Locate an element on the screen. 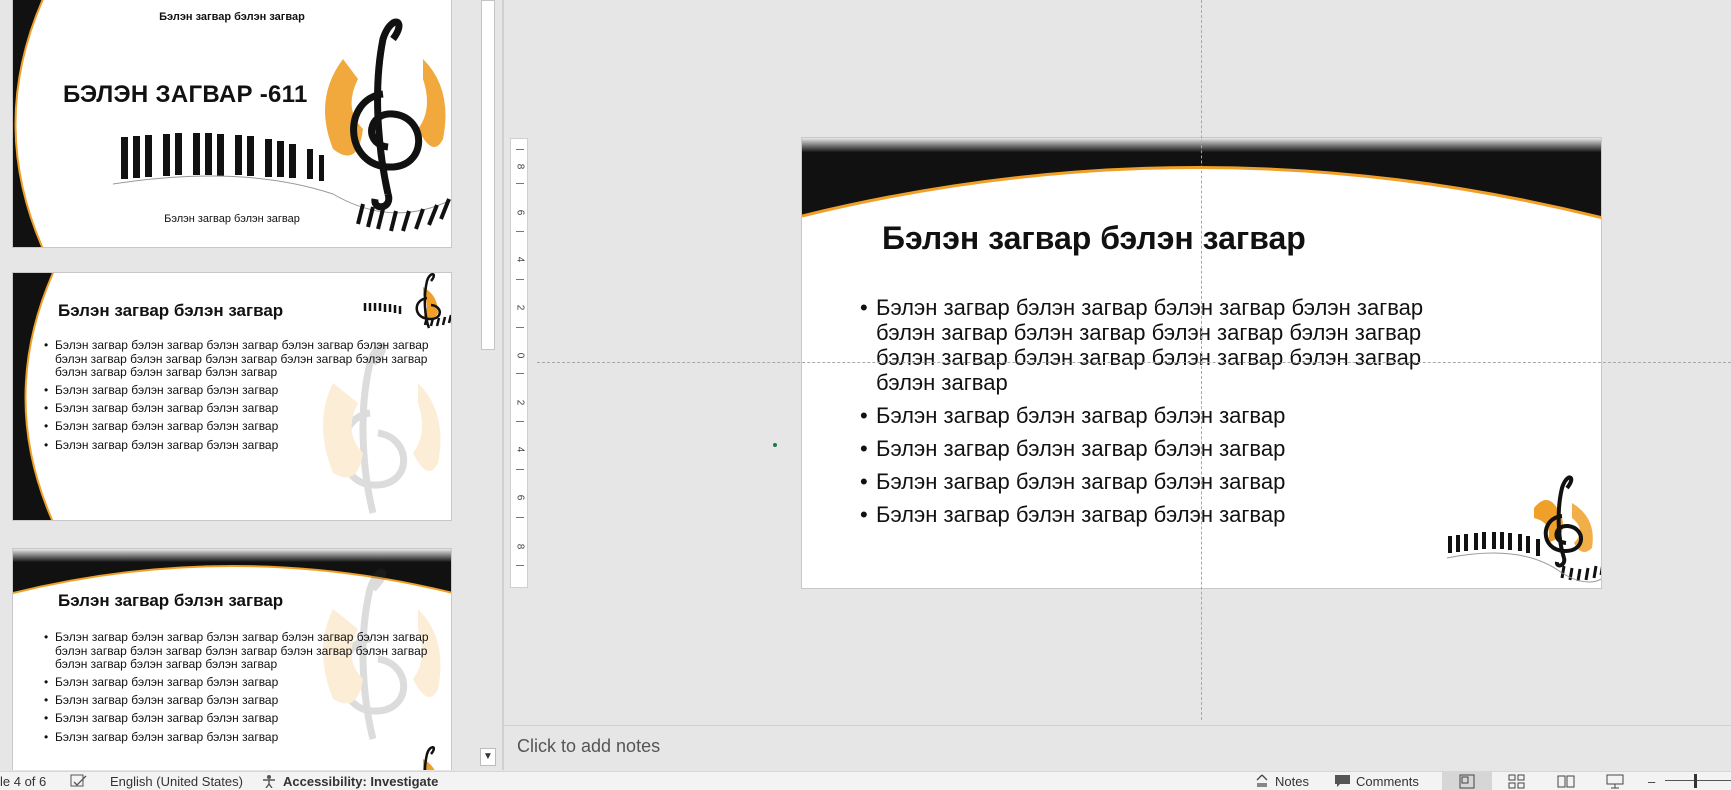 This screenshot has height=790, width=1731. slide-title: Бэлэн загвар бэлэн загвар is located at coordinates (1094, 238).